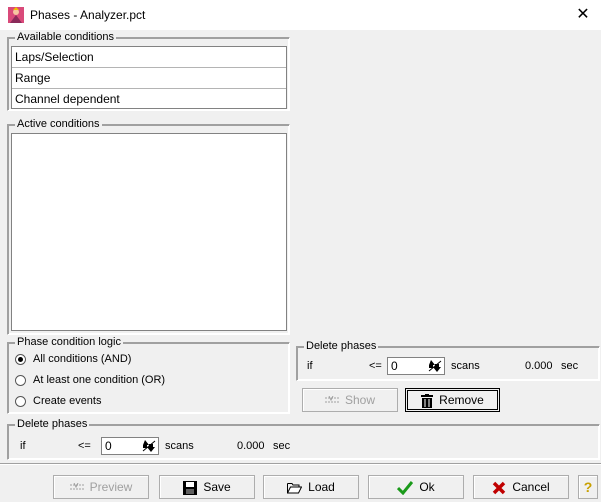  Describe the element at coordinates (217, 487) in the screenshot. I see `save-label: Save` at that location.